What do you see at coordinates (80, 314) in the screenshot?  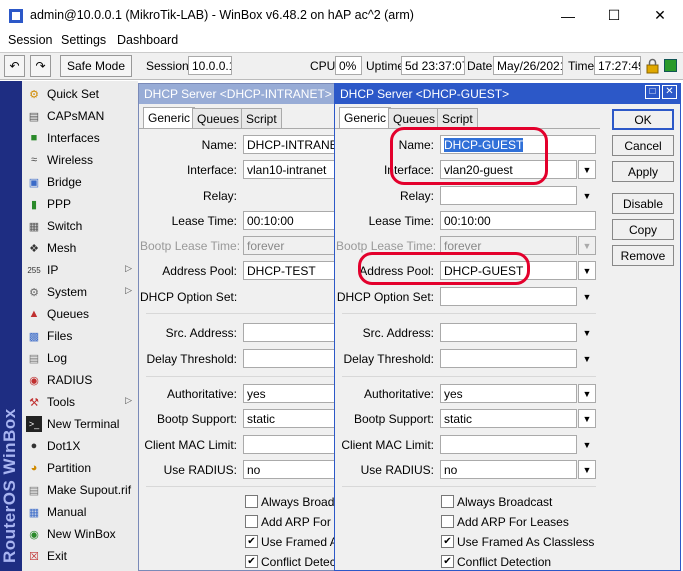 I see `sidebar-item-queues: ▲ Queues` at bounding box center [80, 314].